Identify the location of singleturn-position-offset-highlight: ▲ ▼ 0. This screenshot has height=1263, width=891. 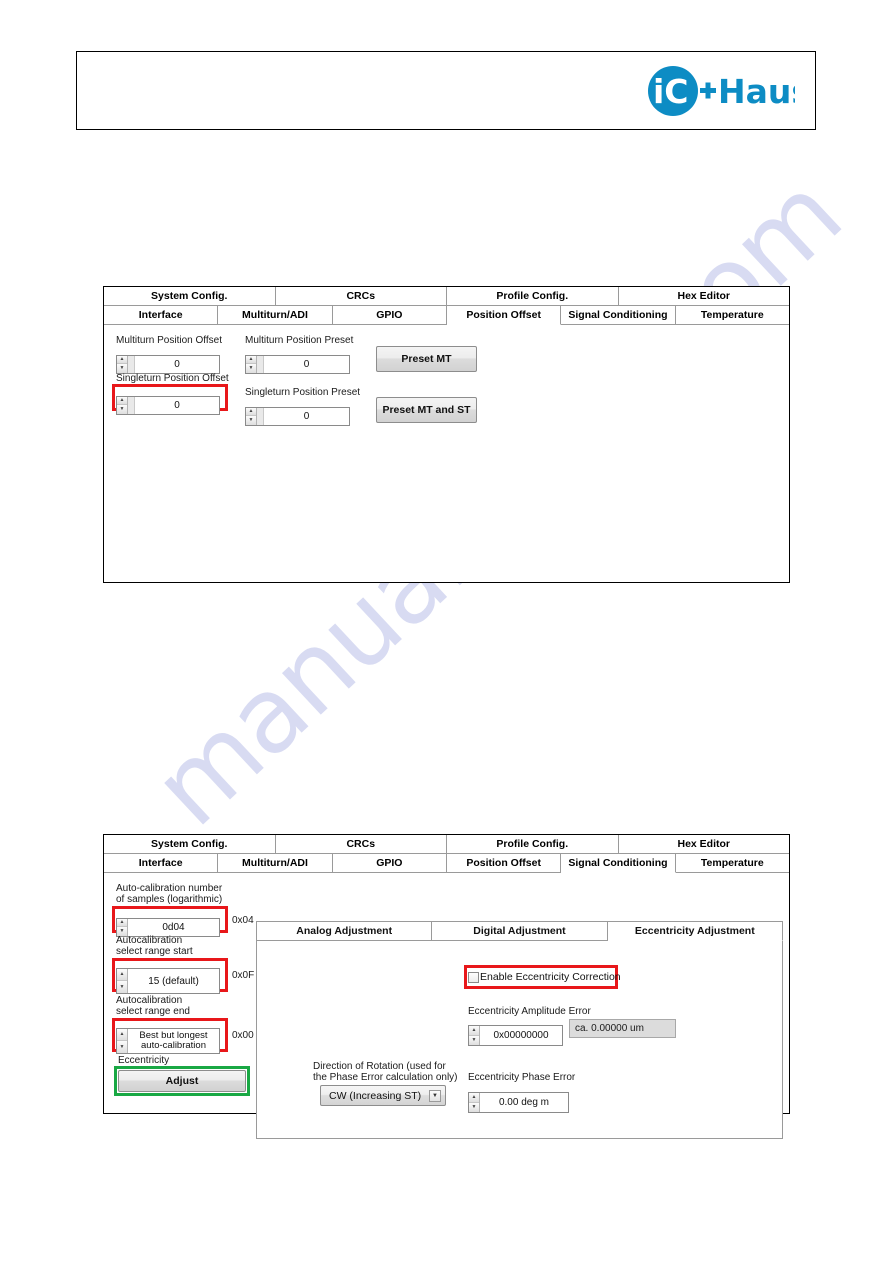
(170, 399).